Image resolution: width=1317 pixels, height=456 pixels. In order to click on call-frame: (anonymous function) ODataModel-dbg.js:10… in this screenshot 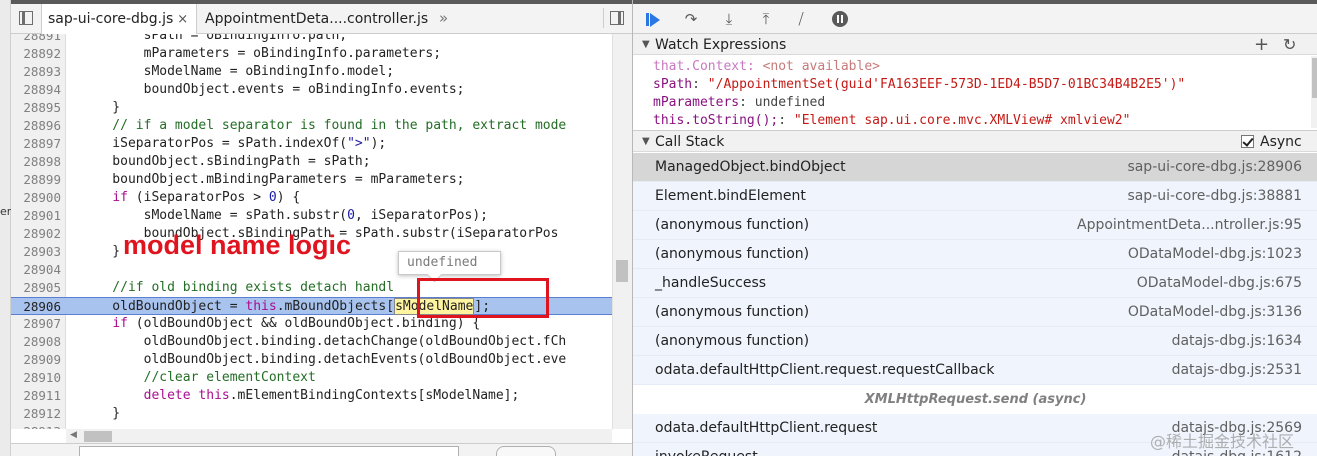, I will do `click(975, 254)`.